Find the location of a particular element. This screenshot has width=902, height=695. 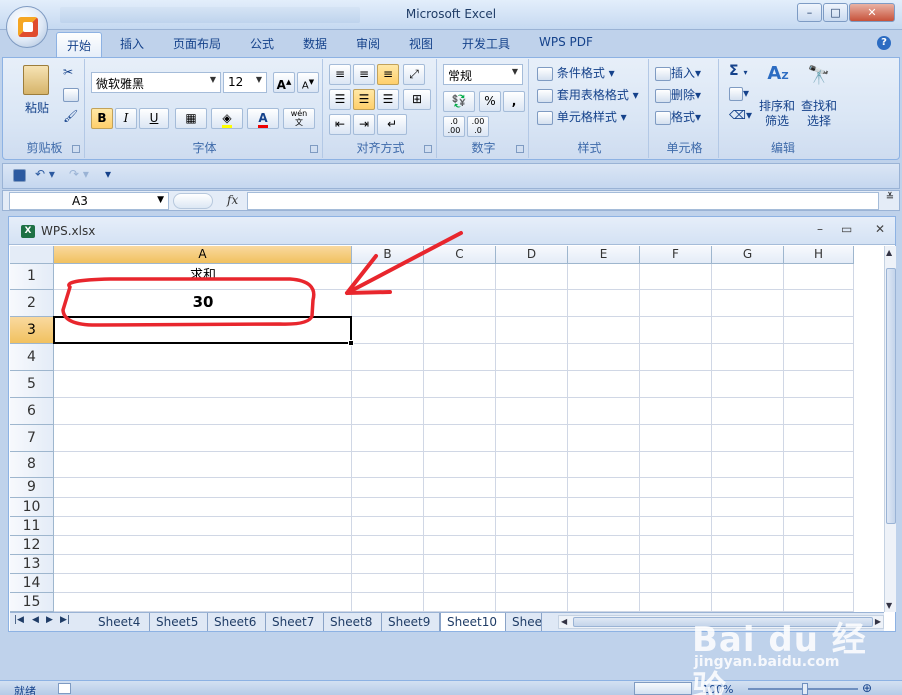

percent-button: % is located at coordinates (490, 101).